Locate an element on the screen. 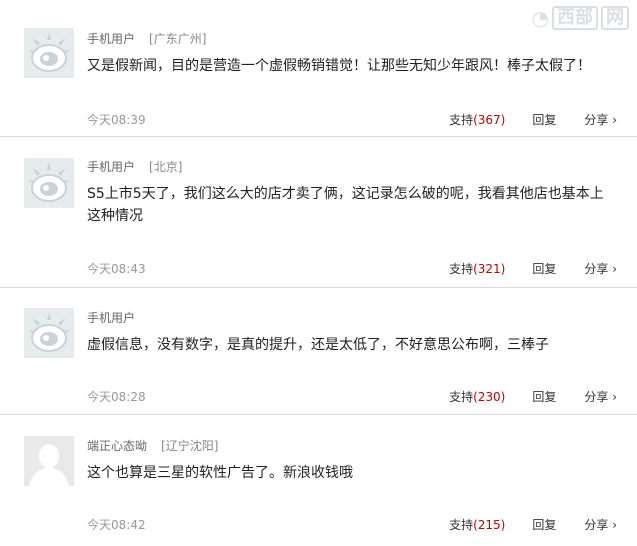  user-location: [北京] is located at coordinates (166, 167).